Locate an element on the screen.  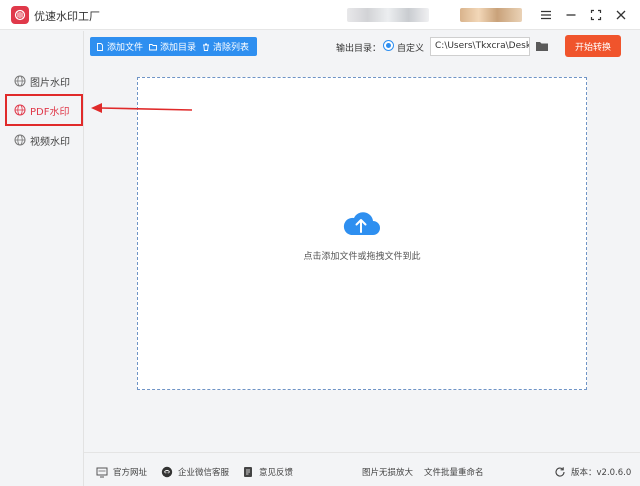
version-info: 版本：v2.0.6.0 is located at coordinates (592, 472).